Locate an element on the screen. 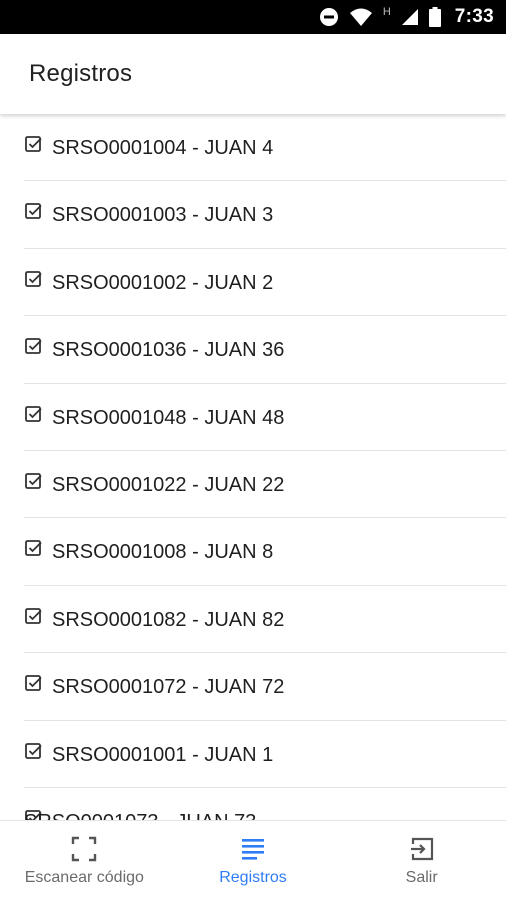  network-type-indicator: H is located at coordinates (386, 12).